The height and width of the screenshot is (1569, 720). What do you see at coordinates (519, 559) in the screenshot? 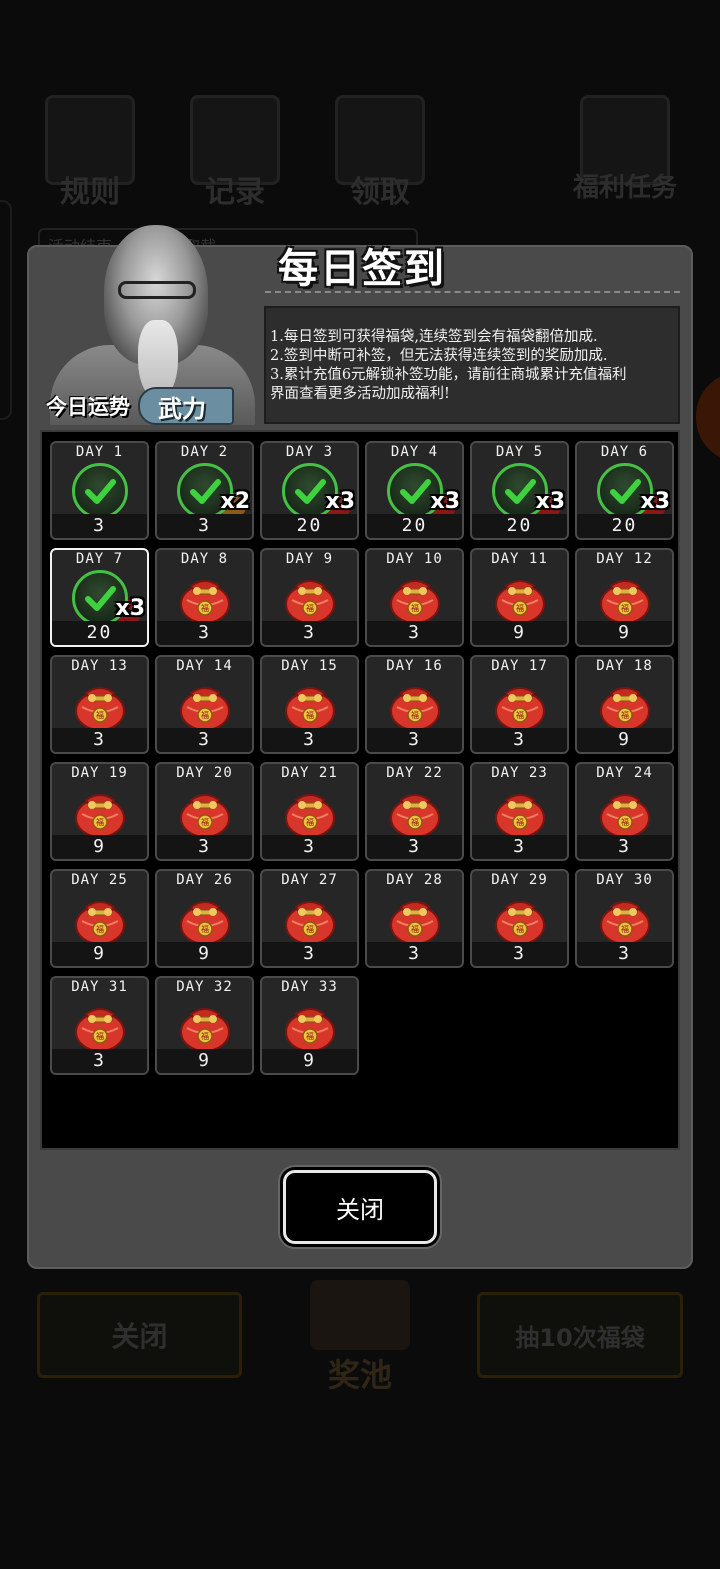
I see `day-label: DAY 11` at bounding box center [519, 559].